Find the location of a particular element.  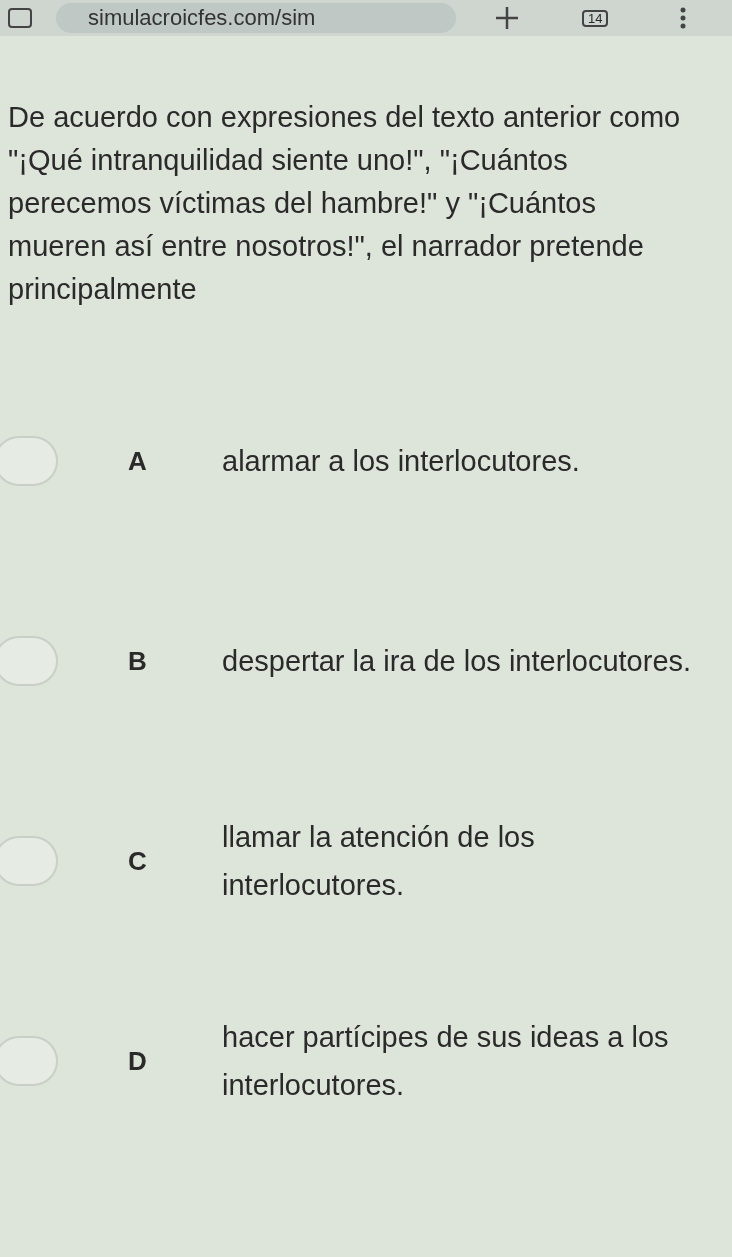

option-letter: A is located at coordinates (138, 461).